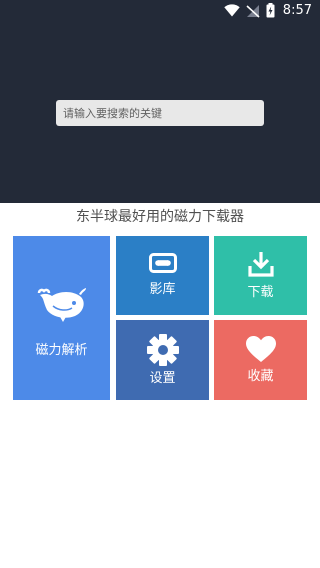 Image resolution: width=320 pixels, height=568 pixels. I want to click on status-bar: 8:57, so click(160, 12).